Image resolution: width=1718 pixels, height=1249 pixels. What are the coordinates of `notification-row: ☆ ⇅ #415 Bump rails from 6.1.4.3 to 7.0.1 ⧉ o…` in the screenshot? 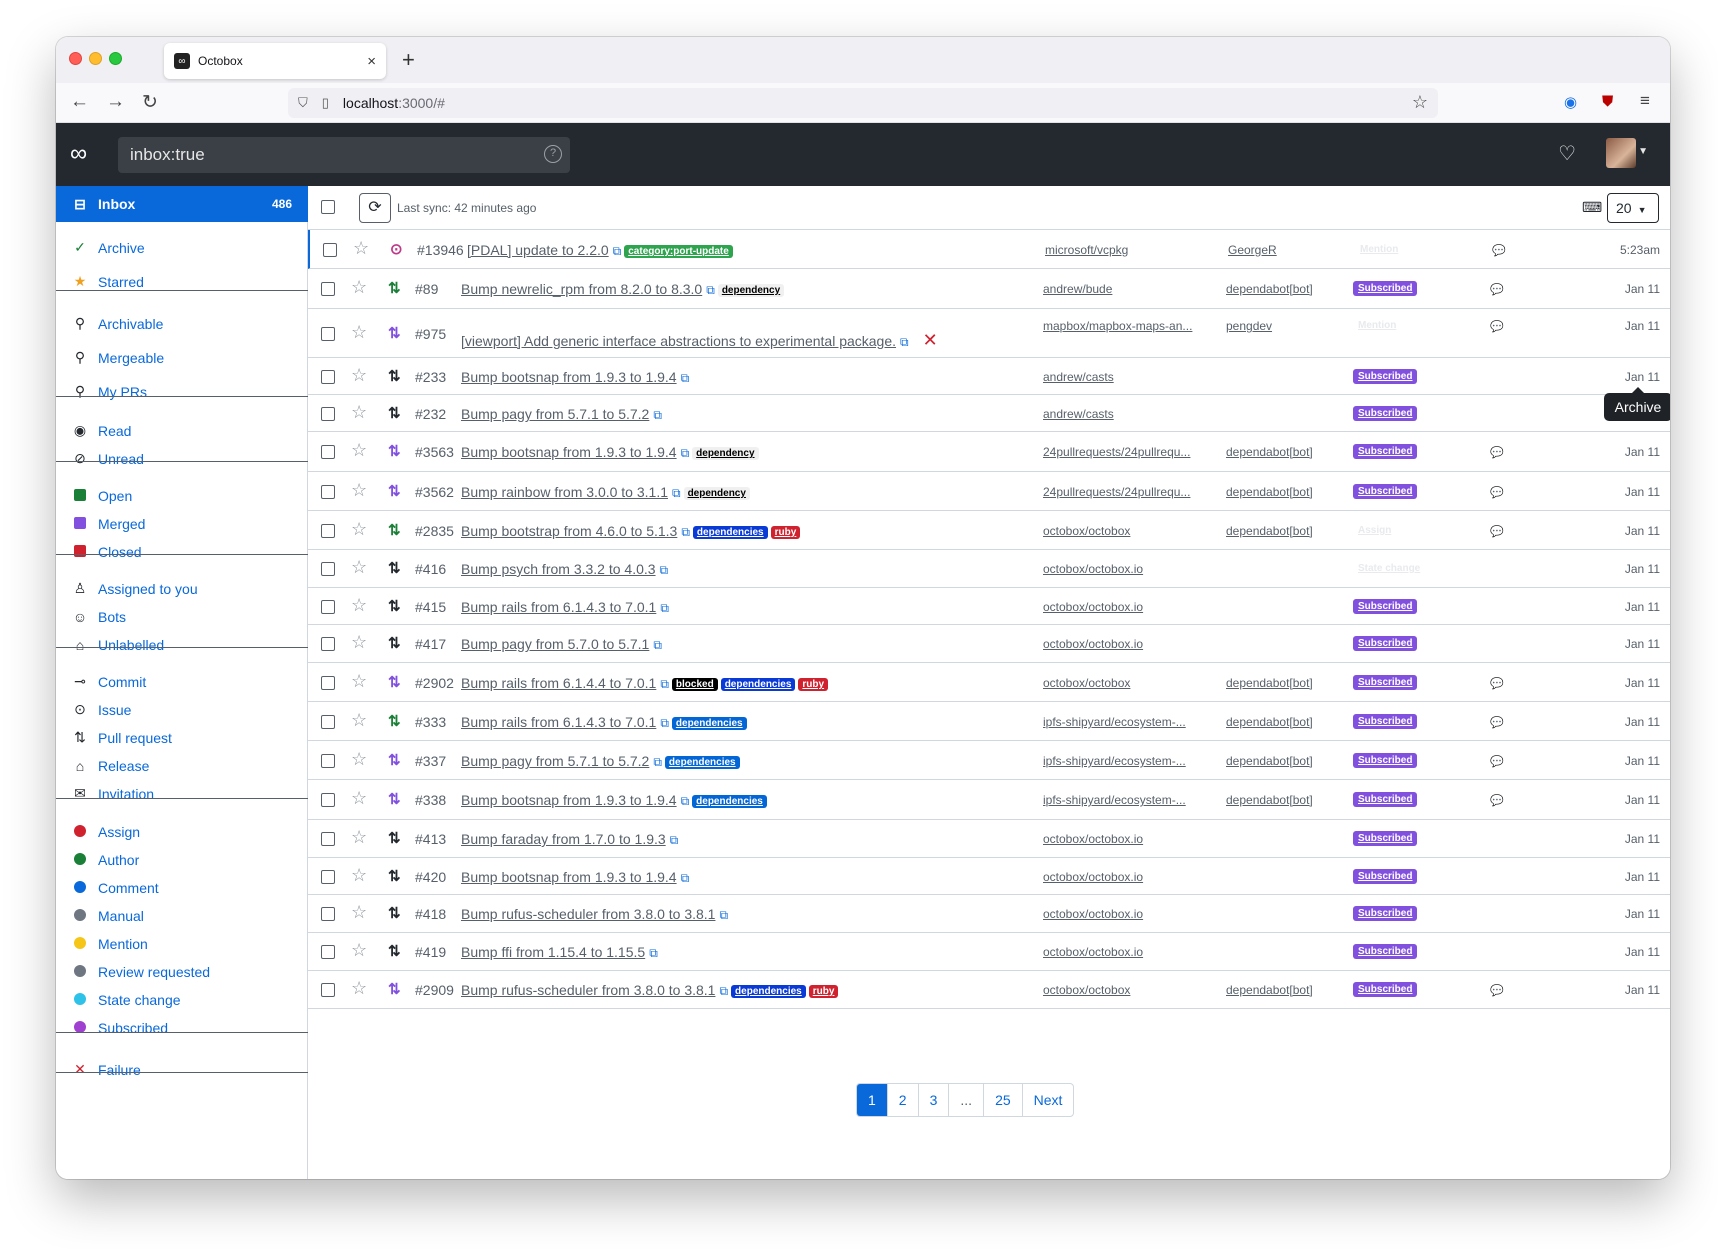 It's located at (989, 606).